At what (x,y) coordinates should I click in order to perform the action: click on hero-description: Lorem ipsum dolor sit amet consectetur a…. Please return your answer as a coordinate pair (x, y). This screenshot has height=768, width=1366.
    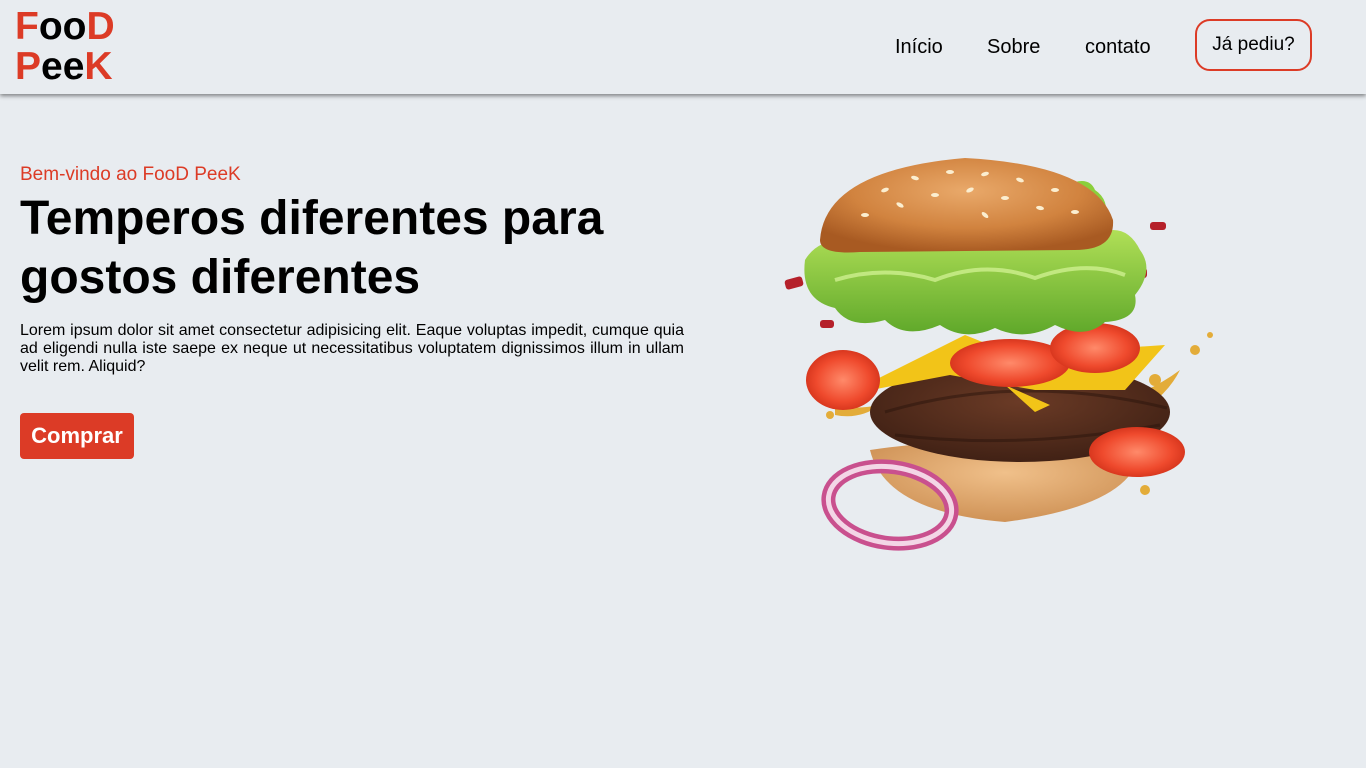
    Looking at the image, I should click on (352, 348).